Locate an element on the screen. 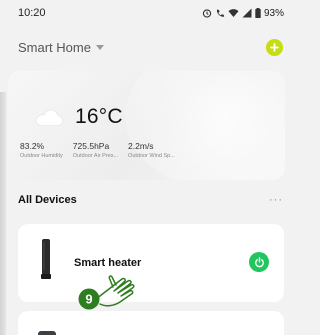 This screenshot has width=320, height=335. device-image is located at coordinates (47, 333).